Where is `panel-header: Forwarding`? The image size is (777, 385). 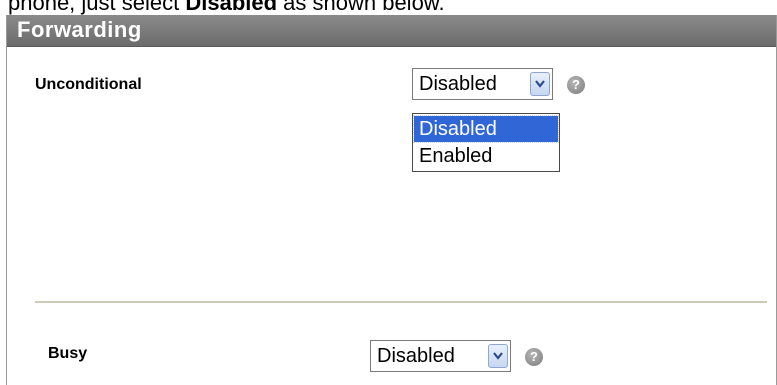
panel-header: Forwarding is located at coordinates (391, 31).